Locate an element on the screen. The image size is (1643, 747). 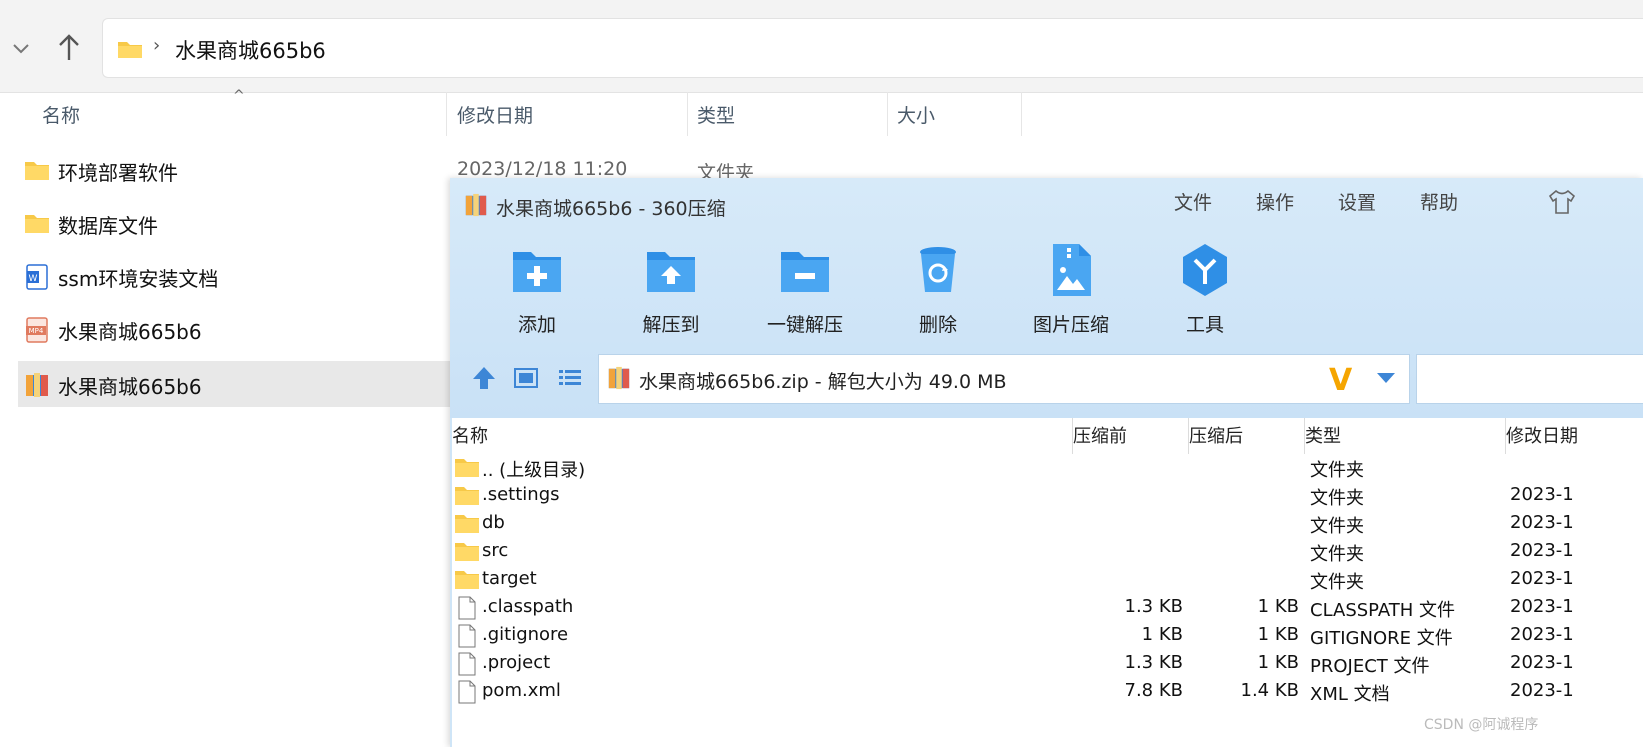
search-input is located at coordinates (1529, 379).